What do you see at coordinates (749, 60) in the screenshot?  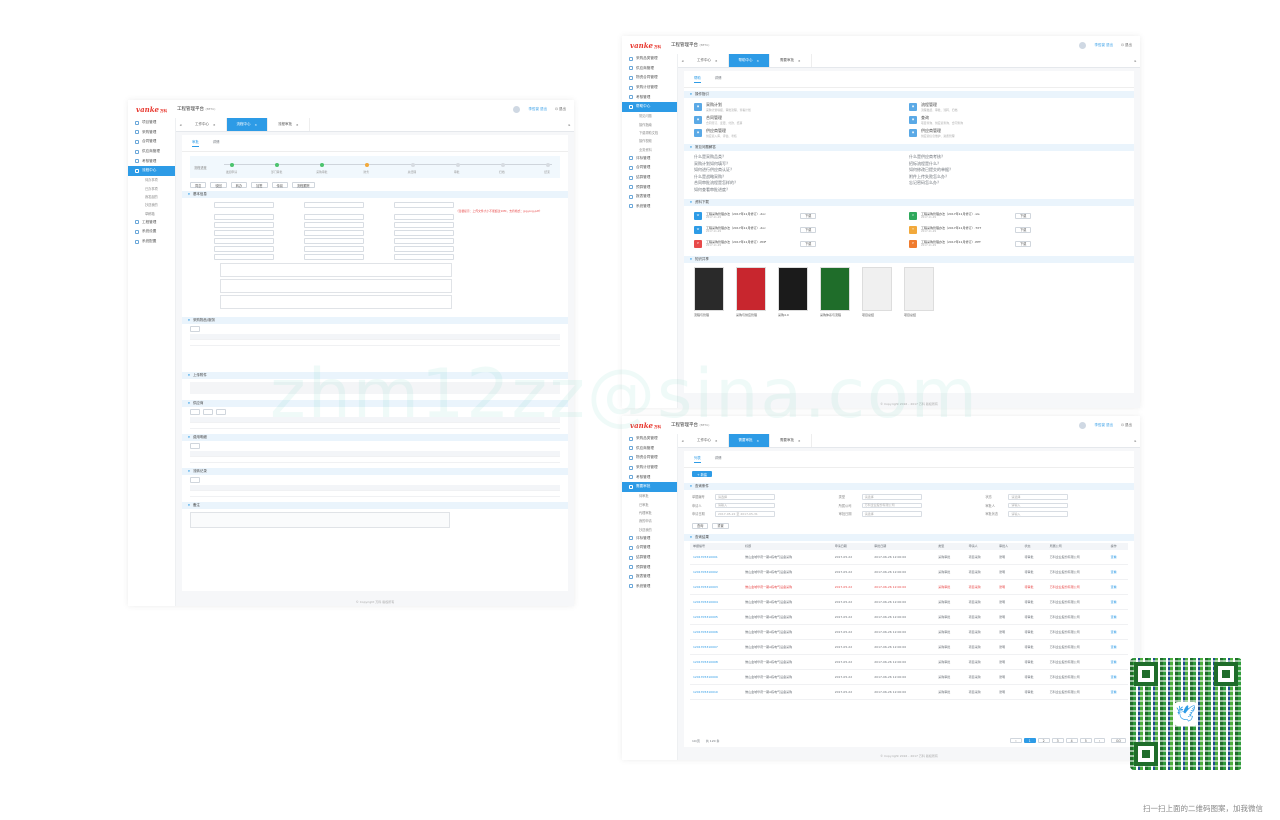 I see `tab: 帮助中心 ✕` at bounding box center [749, 60].